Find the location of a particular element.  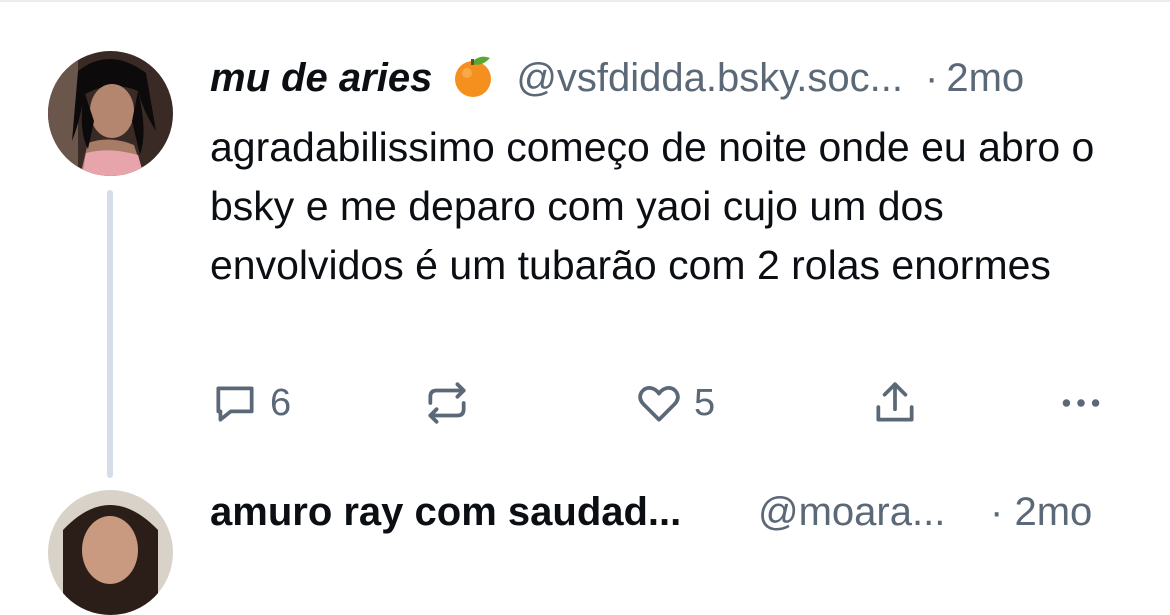

post-actions: 6 5 is located at coordinates (670, 403).